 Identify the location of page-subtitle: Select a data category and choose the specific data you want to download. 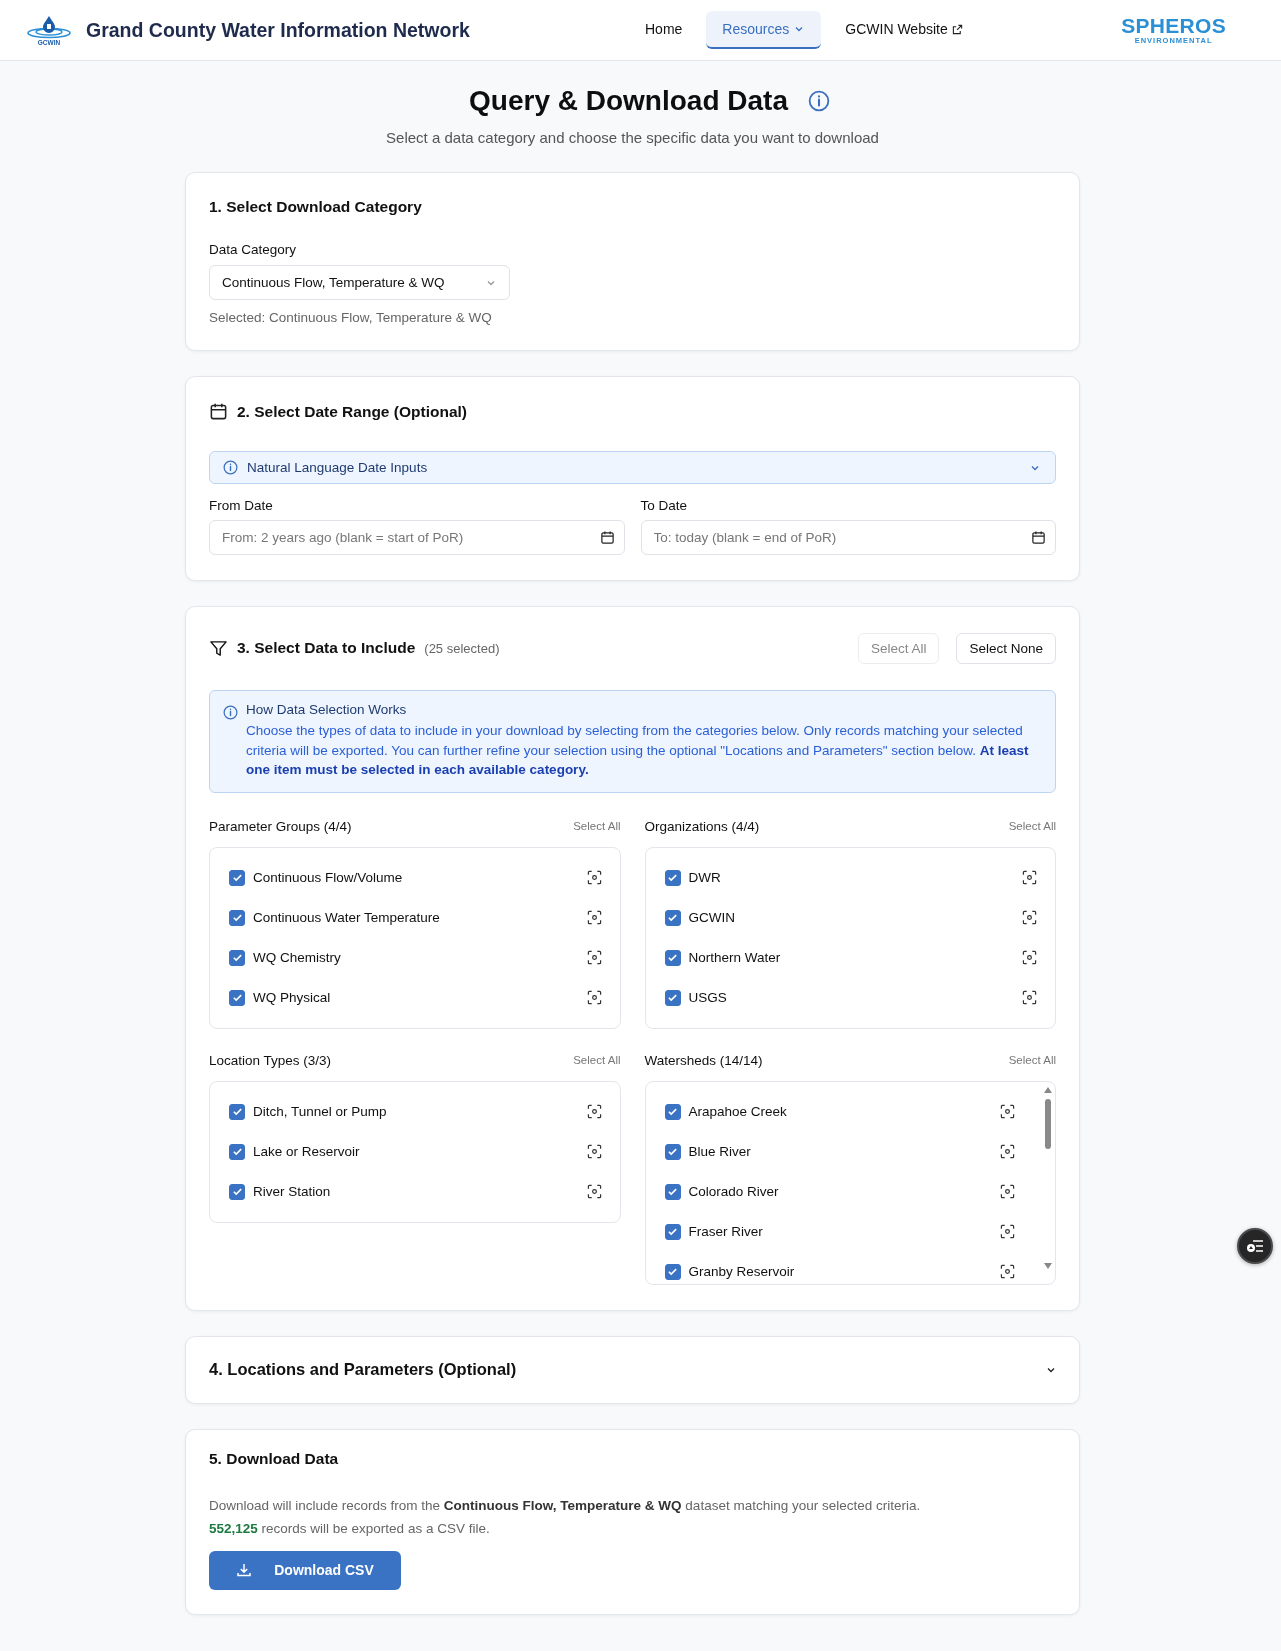
(632, 137).